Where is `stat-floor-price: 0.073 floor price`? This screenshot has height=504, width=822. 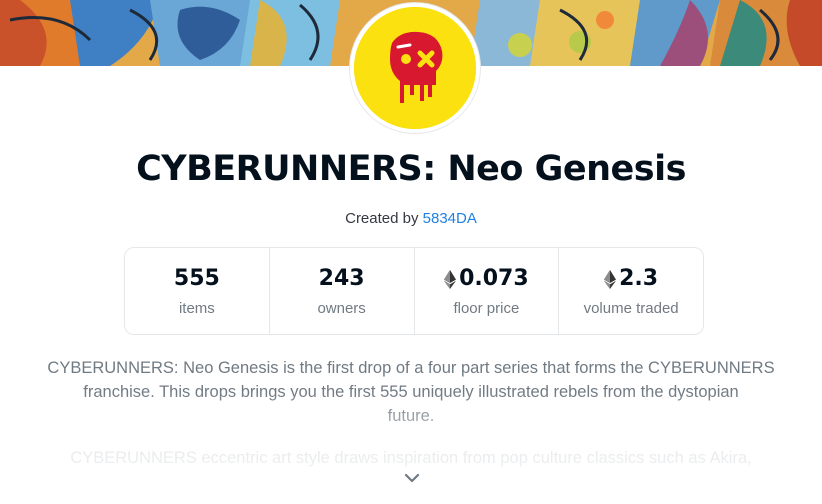
stat-floor-price: 0.073 floor price is located at coordinates (487, 291).